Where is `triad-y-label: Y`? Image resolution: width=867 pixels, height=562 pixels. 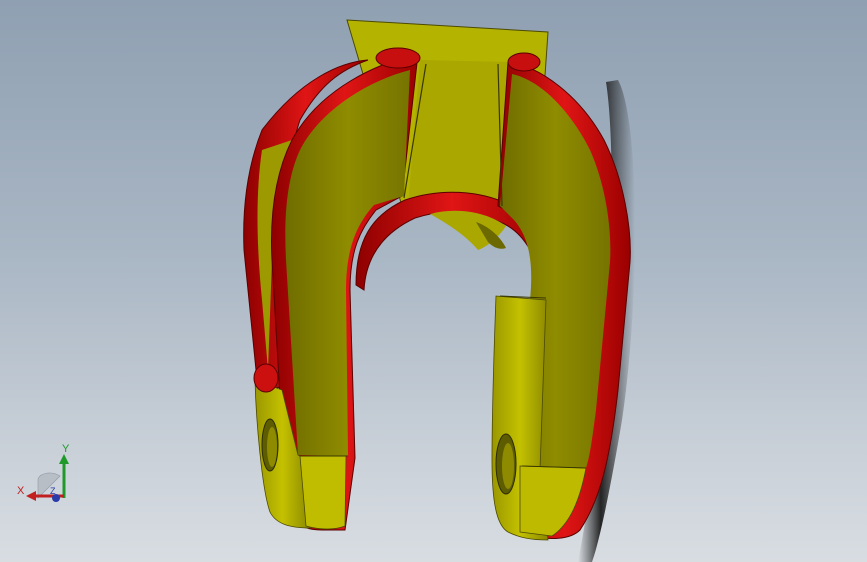 triad-y-label: Y is located at coordinates (66, 449).